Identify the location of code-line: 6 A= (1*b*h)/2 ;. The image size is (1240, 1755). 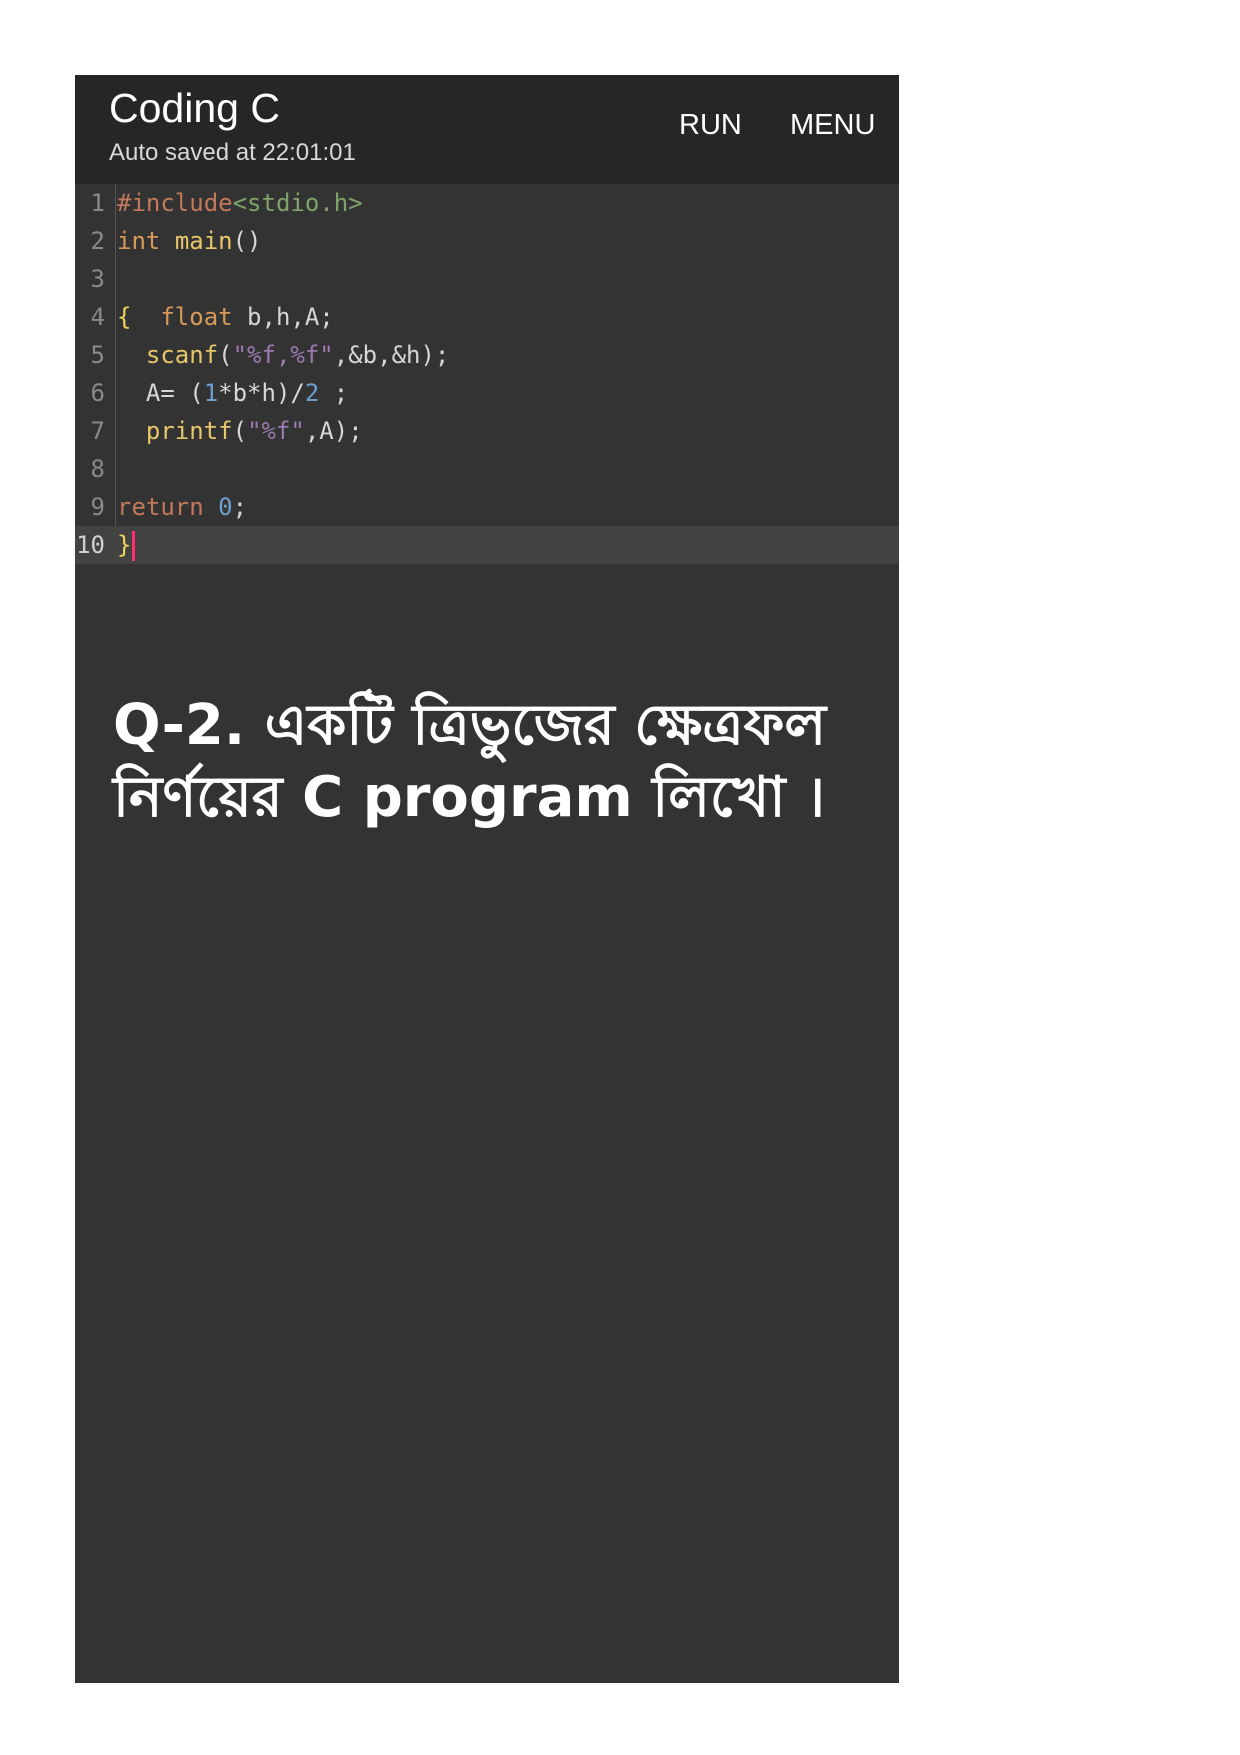
(487, 393).